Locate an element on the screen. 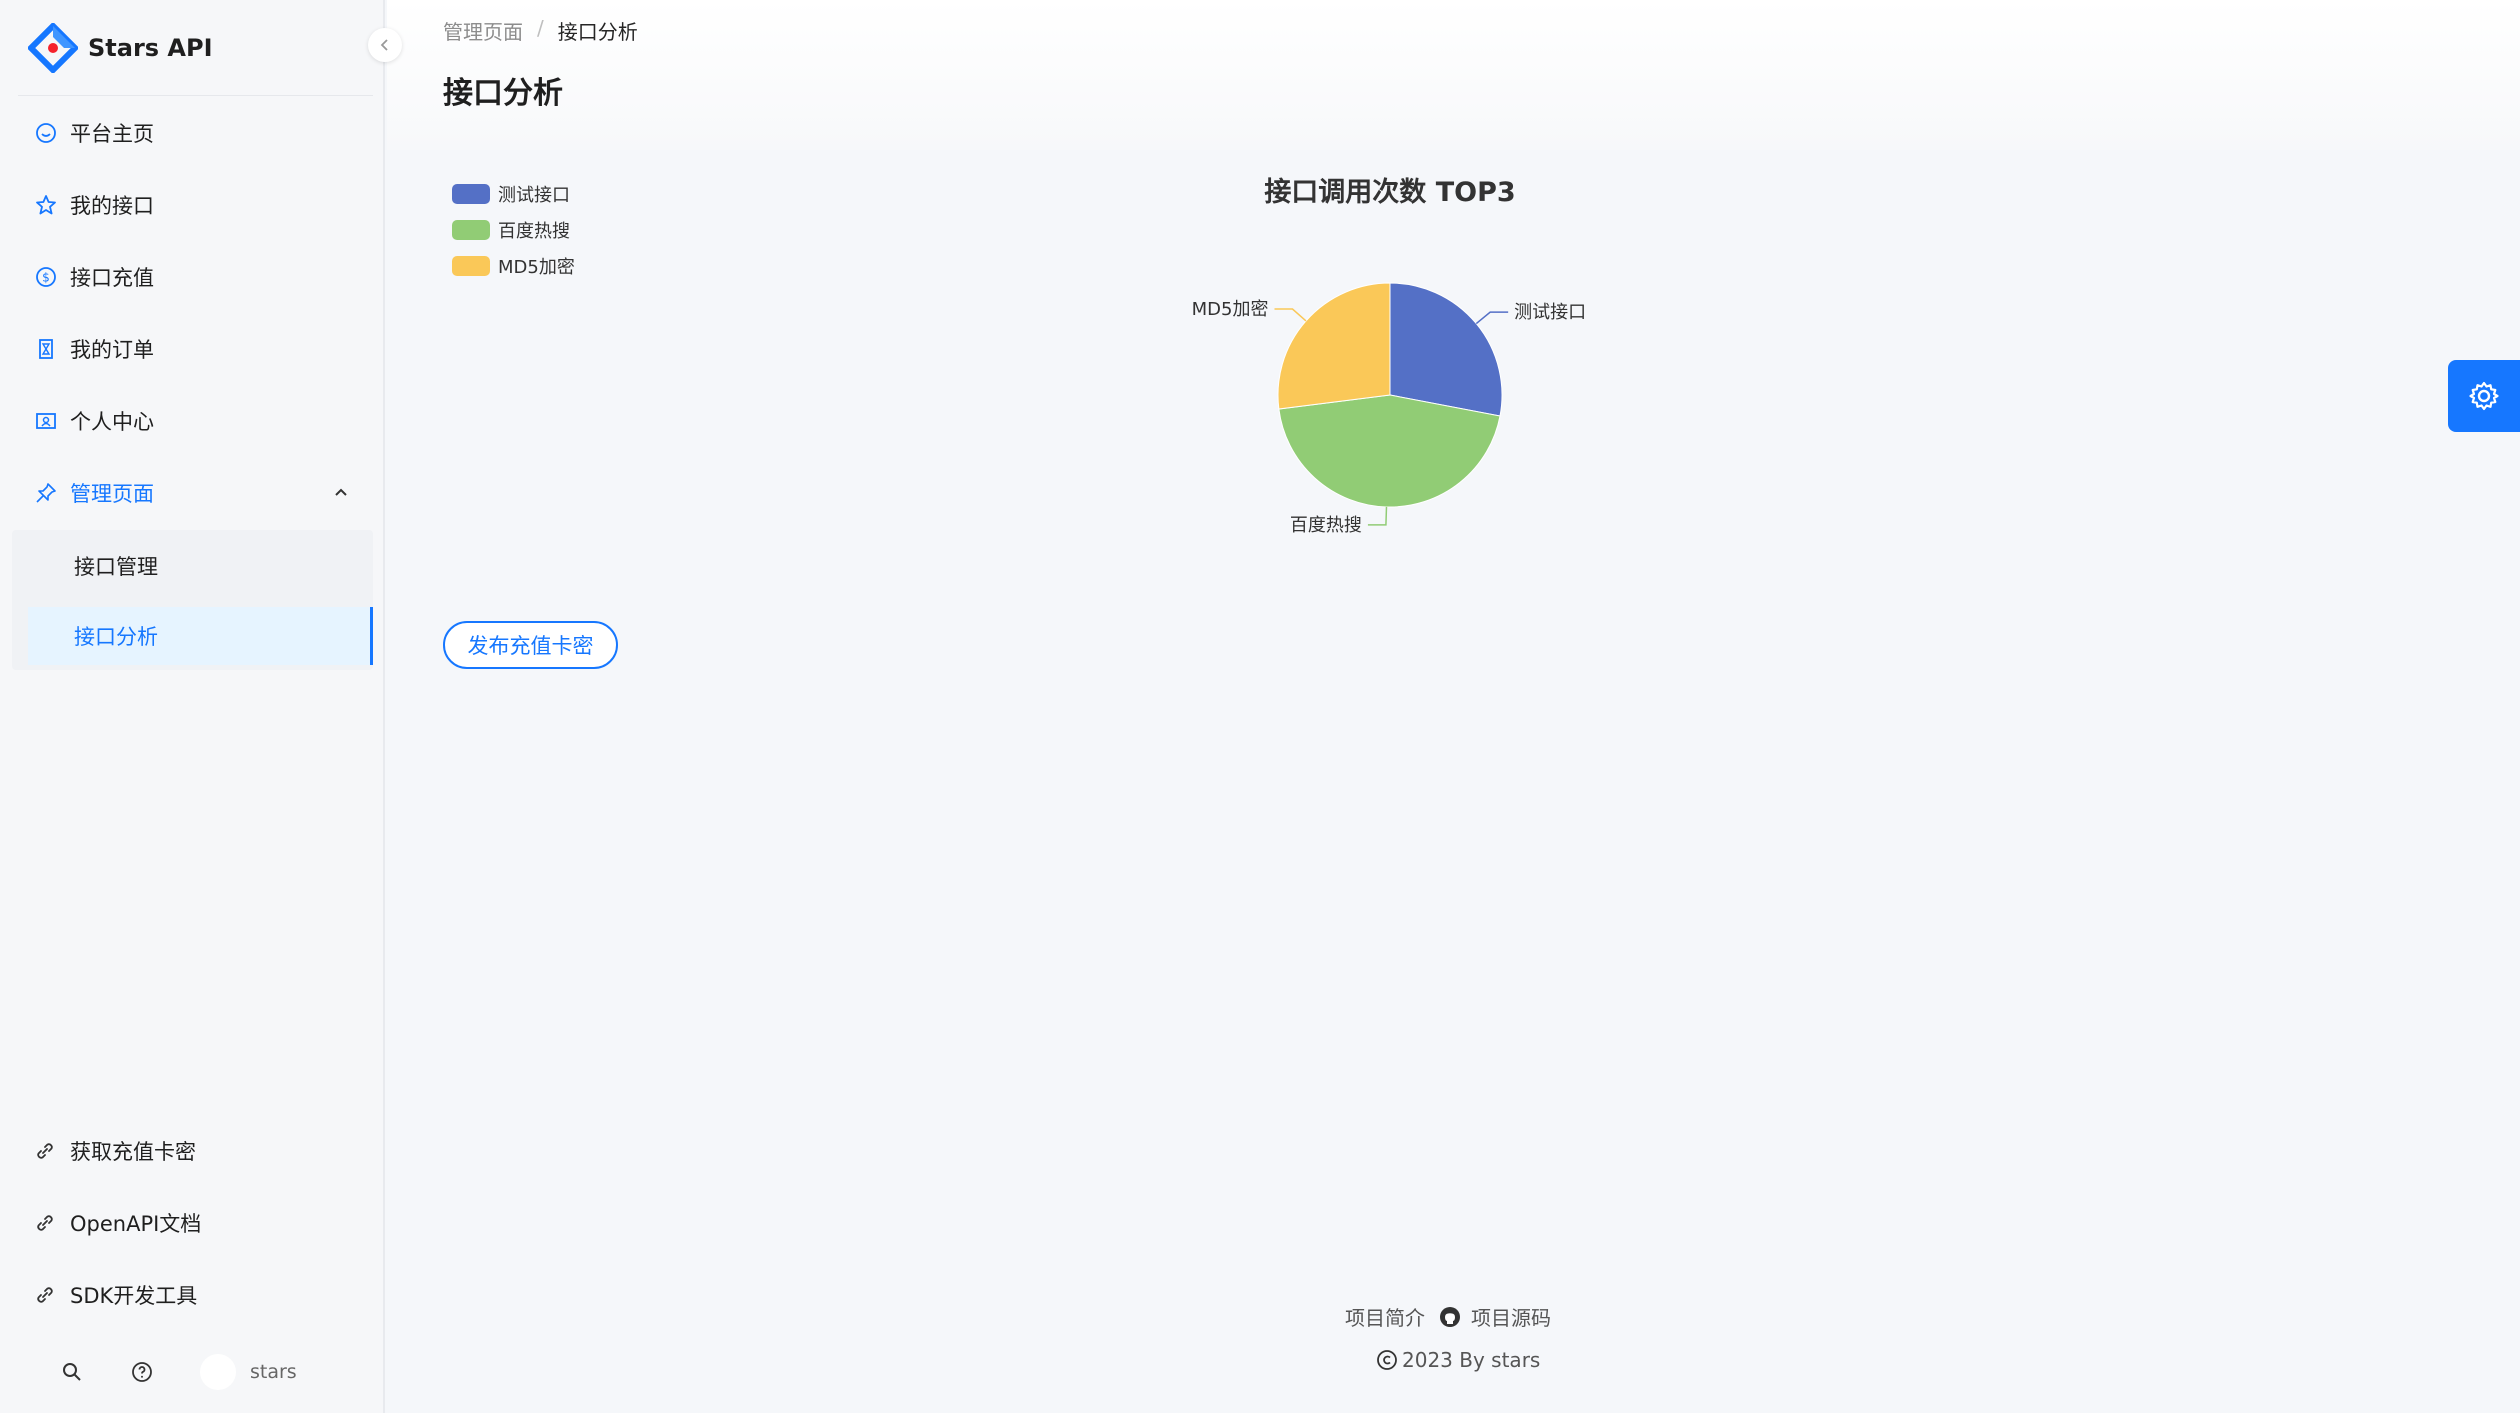 The height and width of the screenshot is (1413, 2520). smile-icon is located at coordinates (46, 133).